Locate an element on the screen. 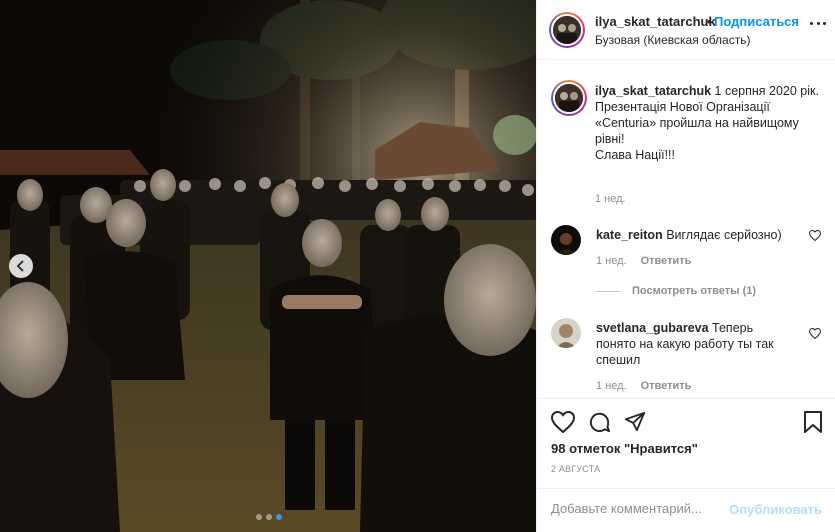 This screenshot has height=532, width=835. caption-line: Презентація Нової Організації is located at coordinates (682, 107).